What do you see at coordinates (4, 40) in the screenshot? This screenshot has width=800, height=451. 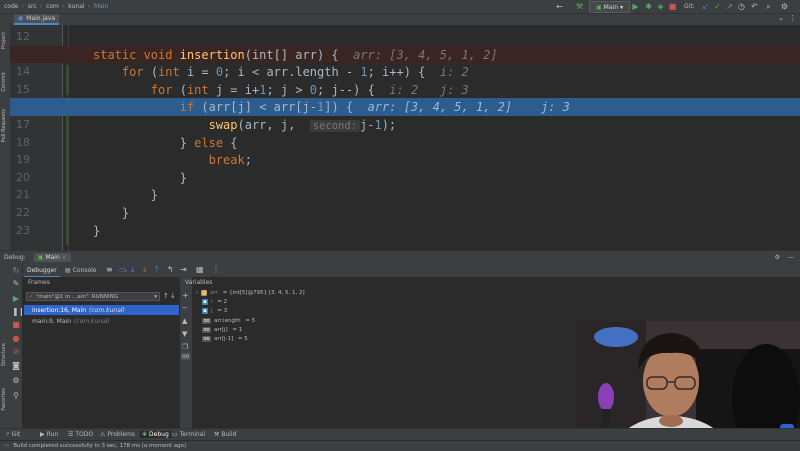 I see `project-tool-tab: Project` at bounding box center [4, 40].